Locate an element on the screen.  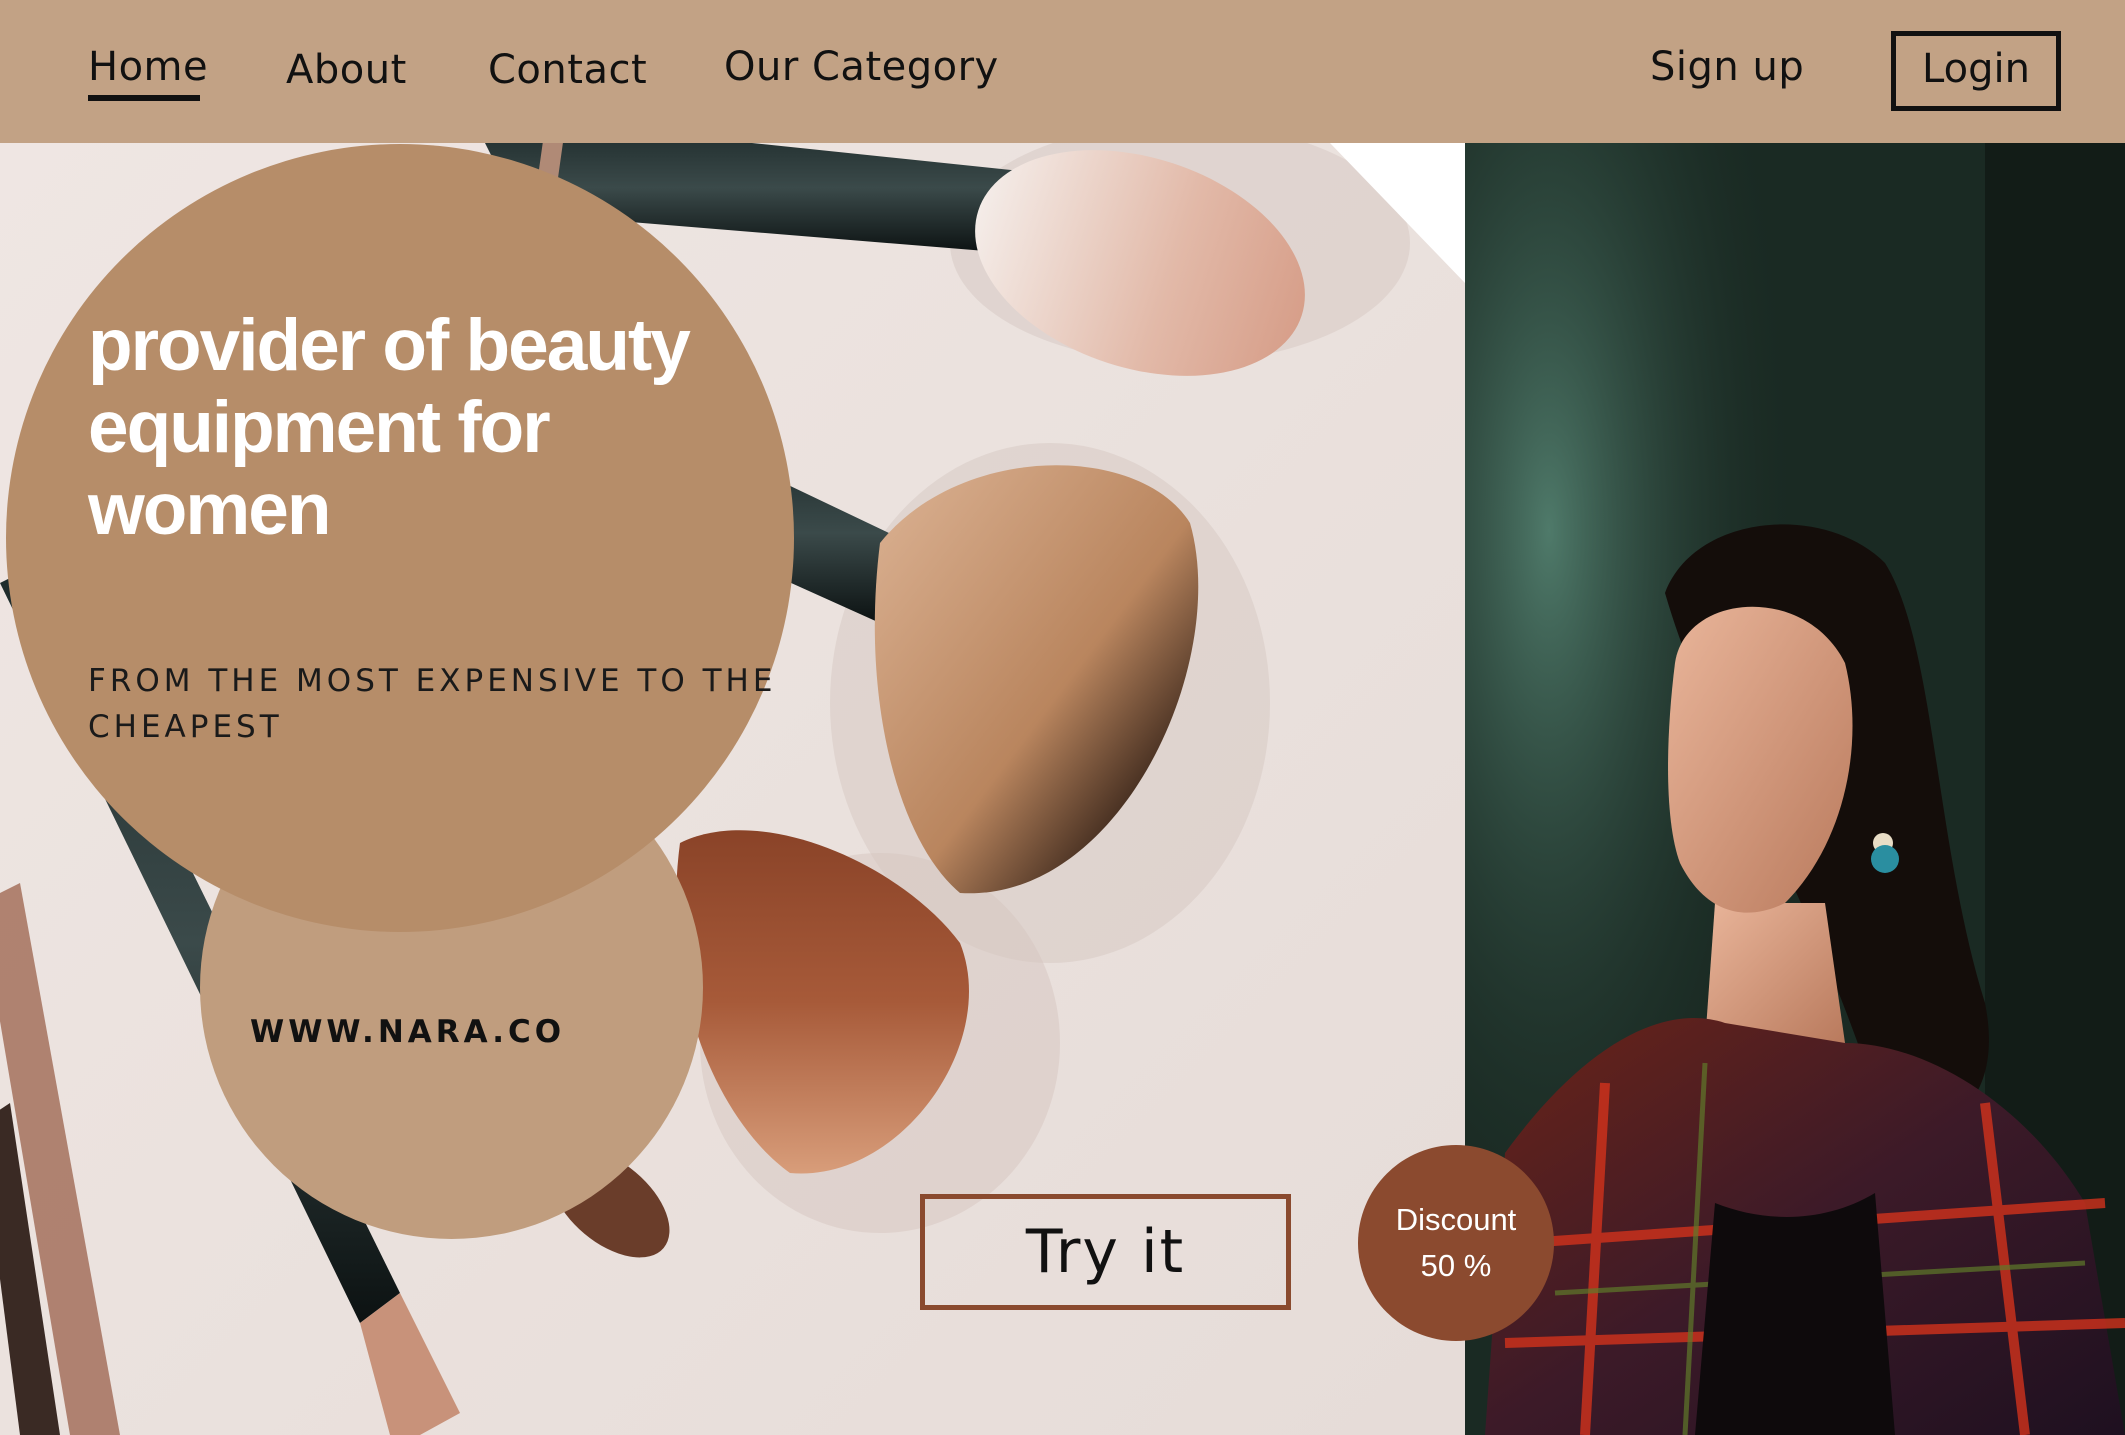
login-button: Login is located at coordinates (1976, 71).